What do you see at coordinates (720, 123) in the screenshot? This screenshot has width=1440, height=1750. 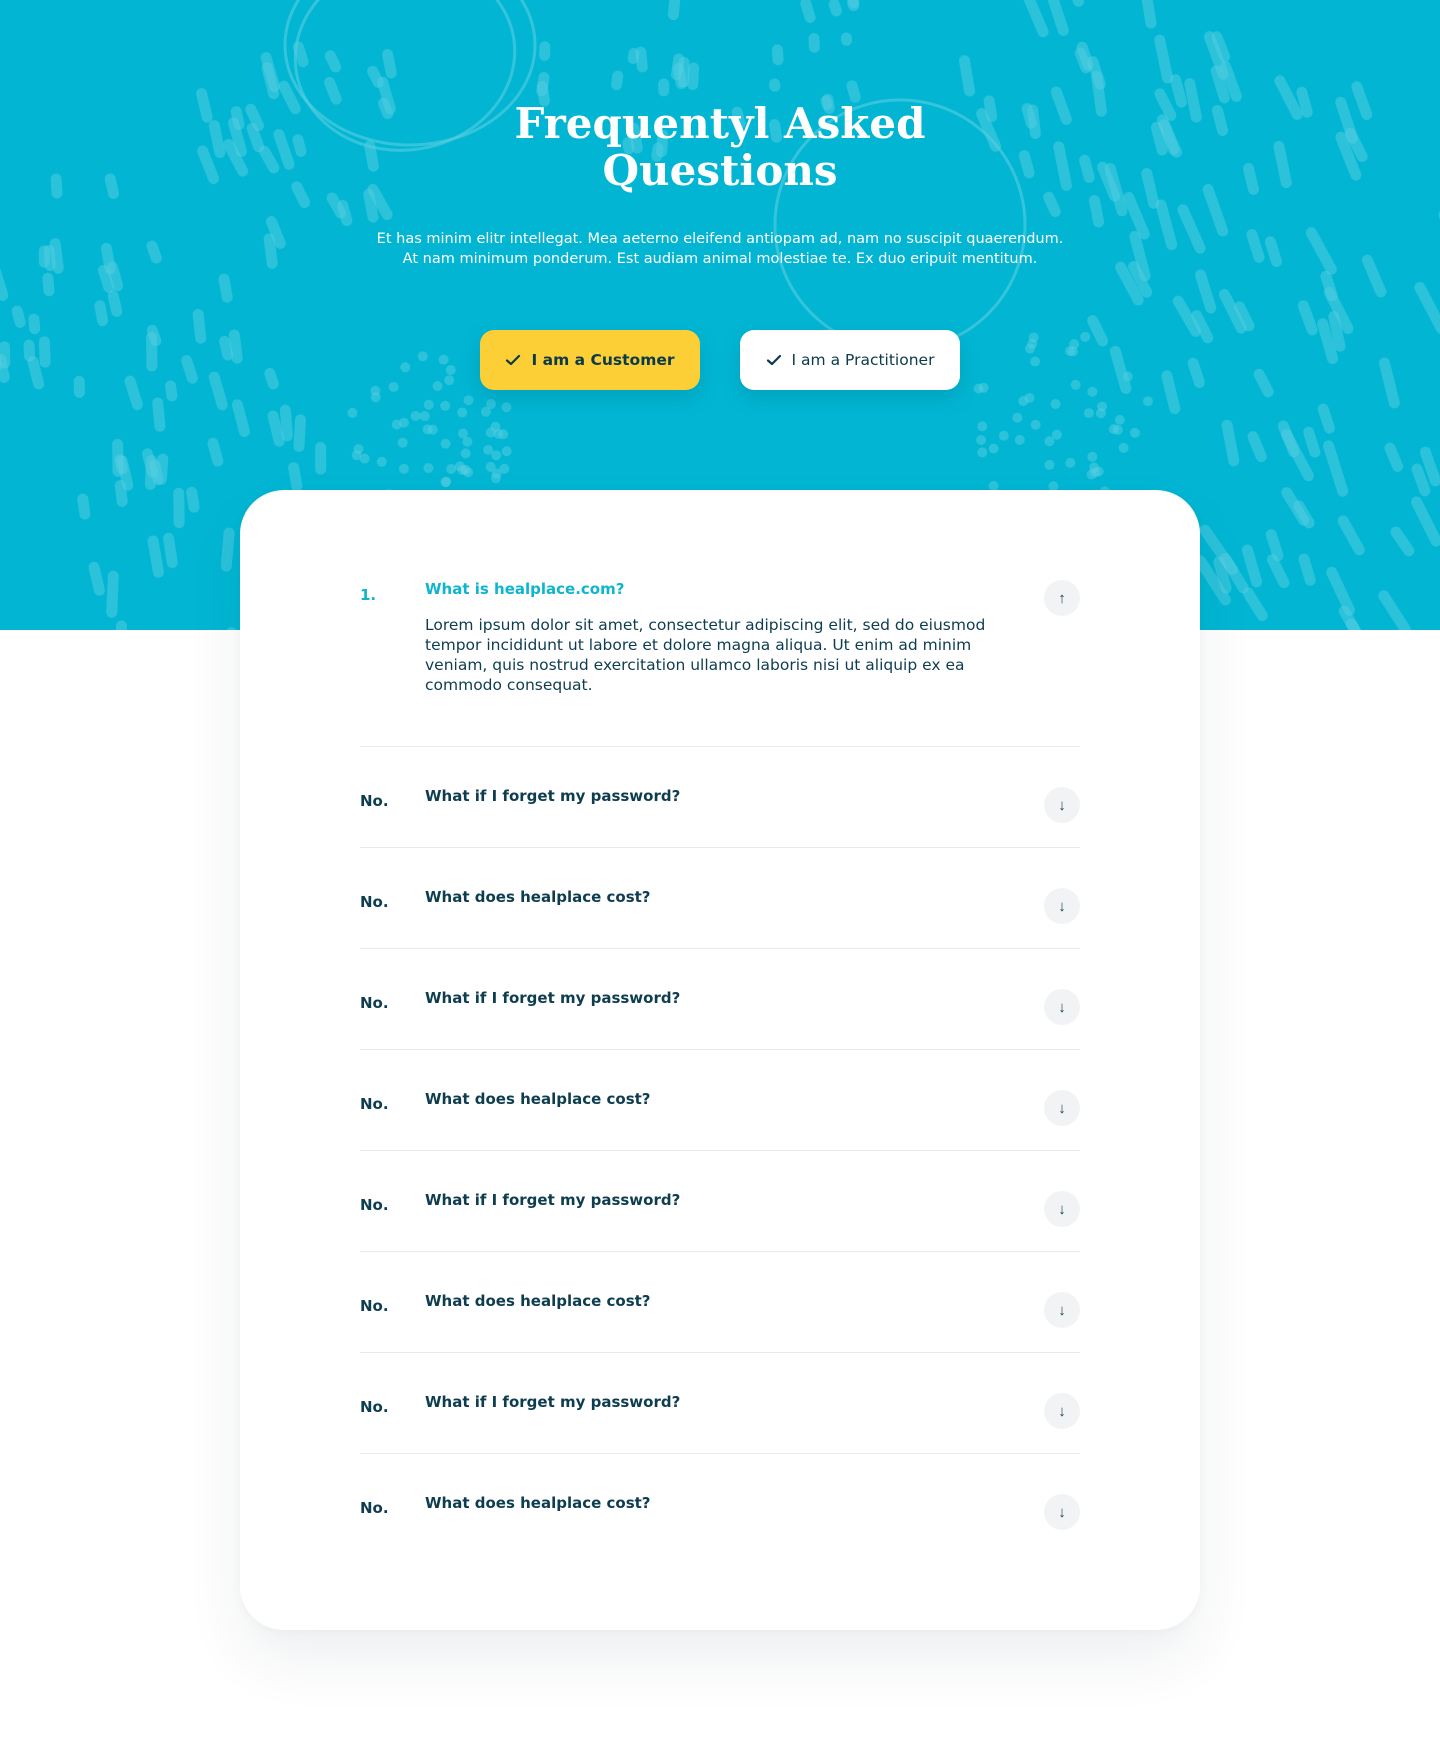 I see `page-title-line-1: Frequentyl Asked` at bounding box center [720, 123].